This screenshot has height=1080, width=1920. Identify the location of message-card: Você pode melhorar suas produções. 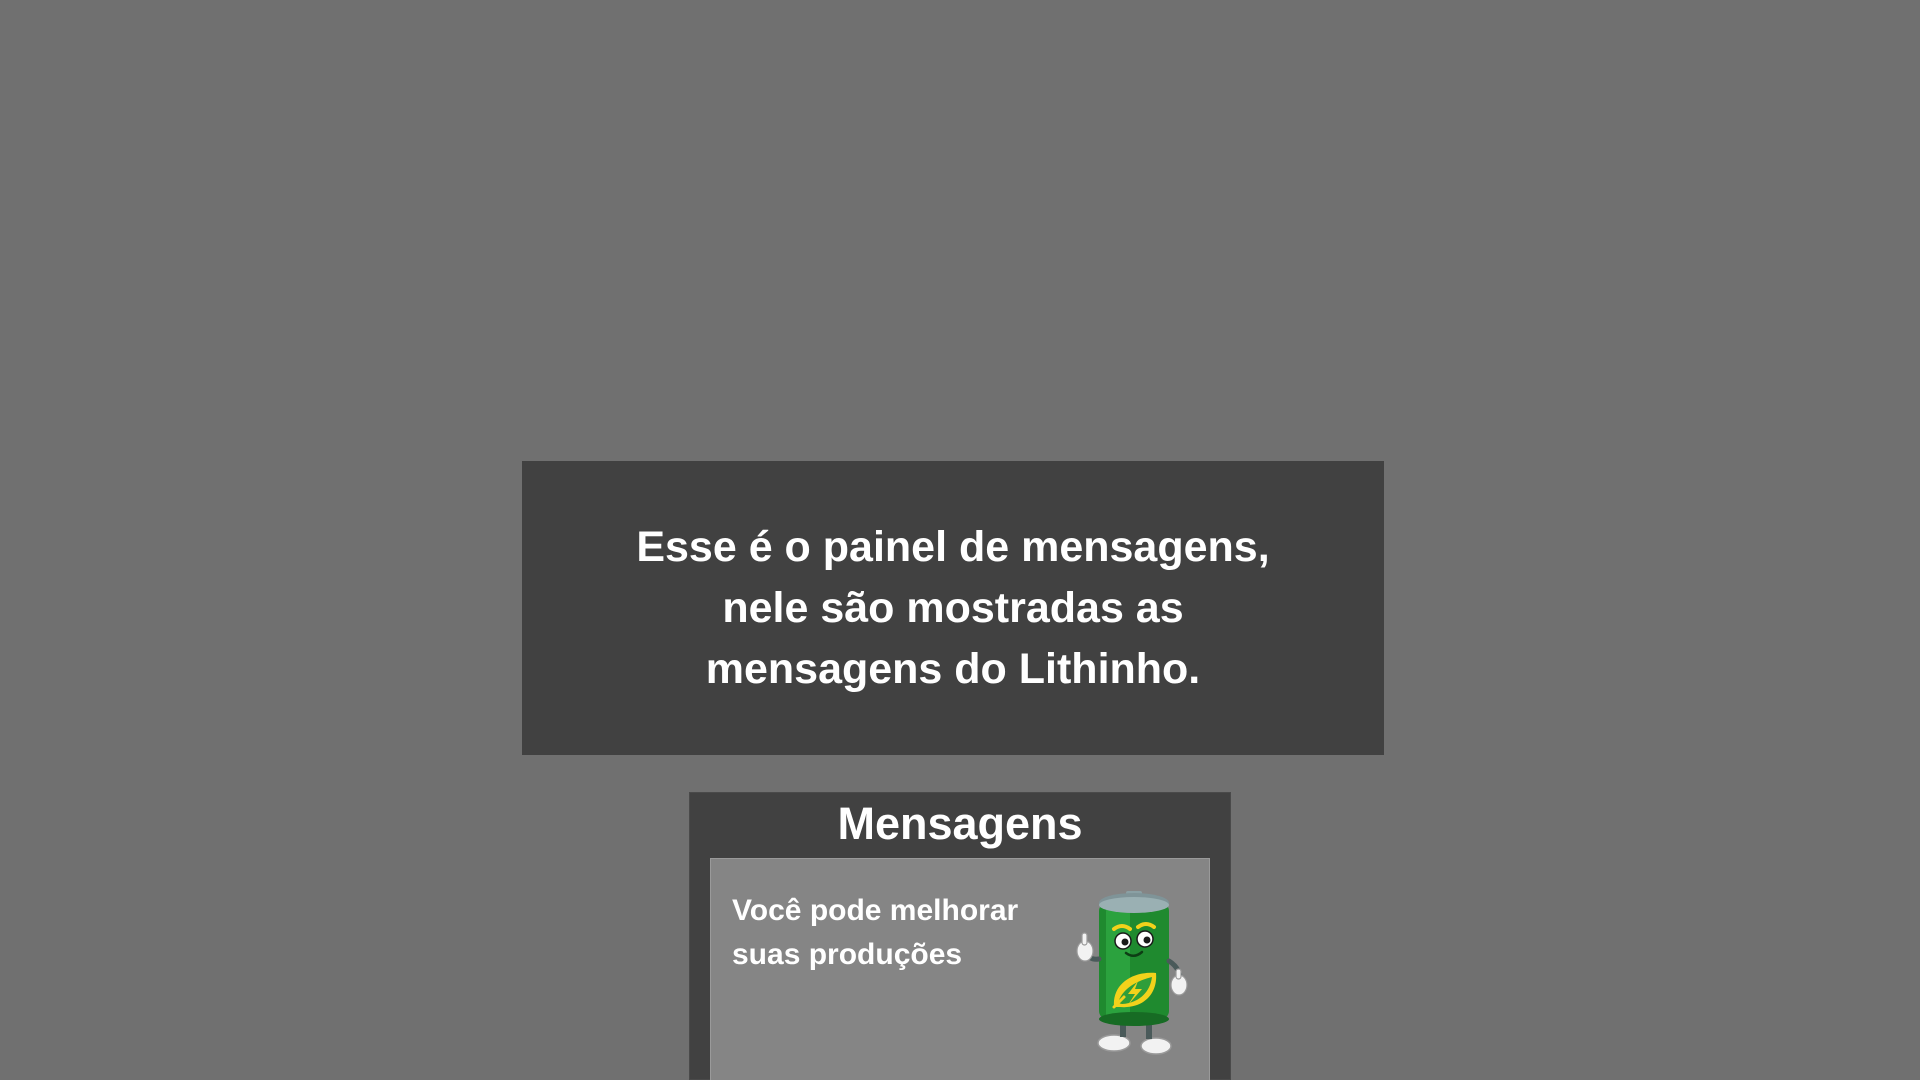
(960, 969).